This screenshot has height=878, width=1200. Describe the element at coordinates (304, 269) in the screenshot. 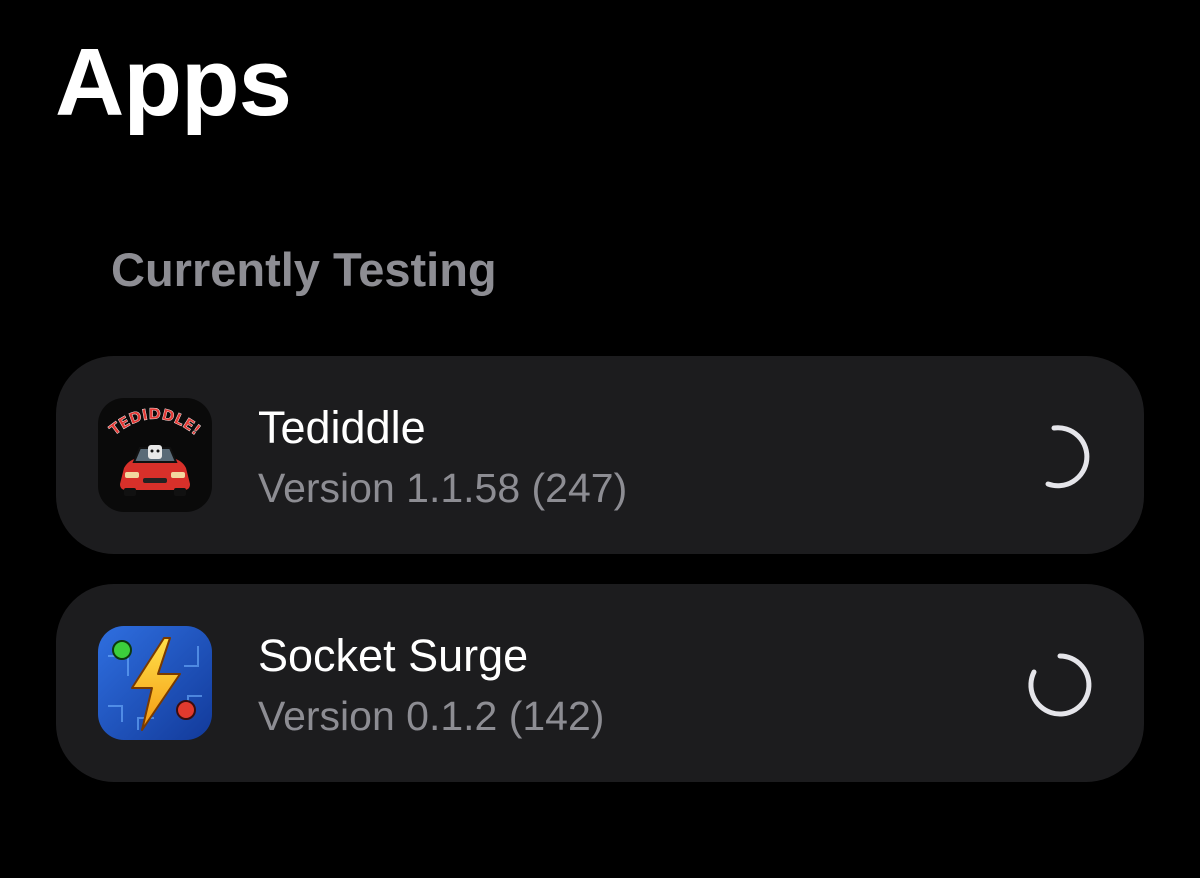

I see `section-header: Currently Testing` at that location.